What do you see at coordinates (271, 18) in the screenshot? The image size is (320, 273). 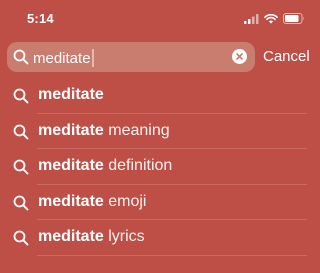 I see `wifi-icon` at bounding box center [271, 18].